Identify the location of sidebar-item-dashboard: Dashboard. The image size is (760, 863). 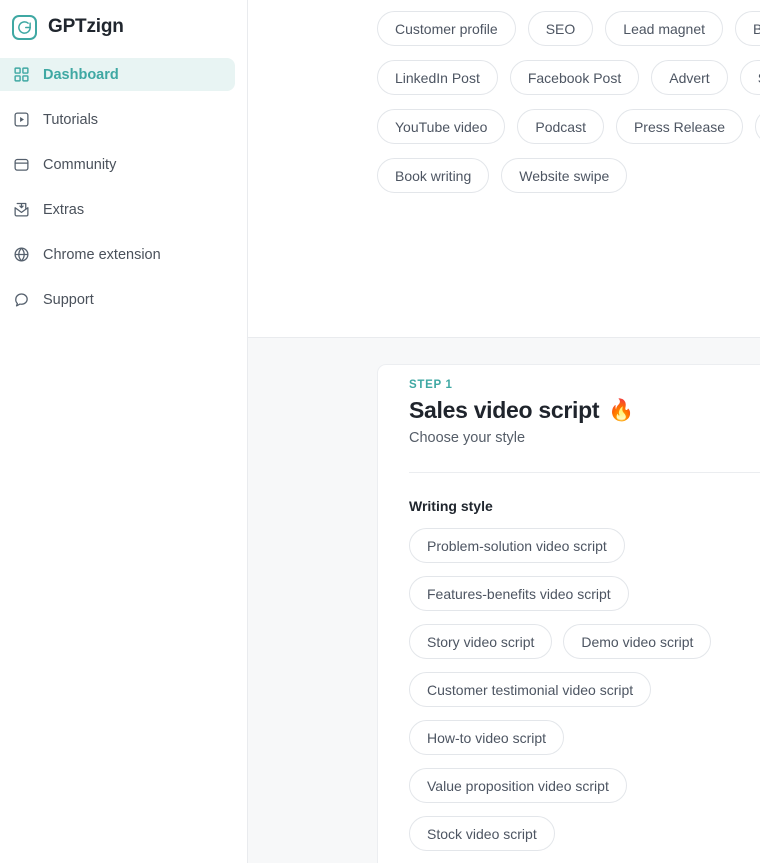
(117, 74).